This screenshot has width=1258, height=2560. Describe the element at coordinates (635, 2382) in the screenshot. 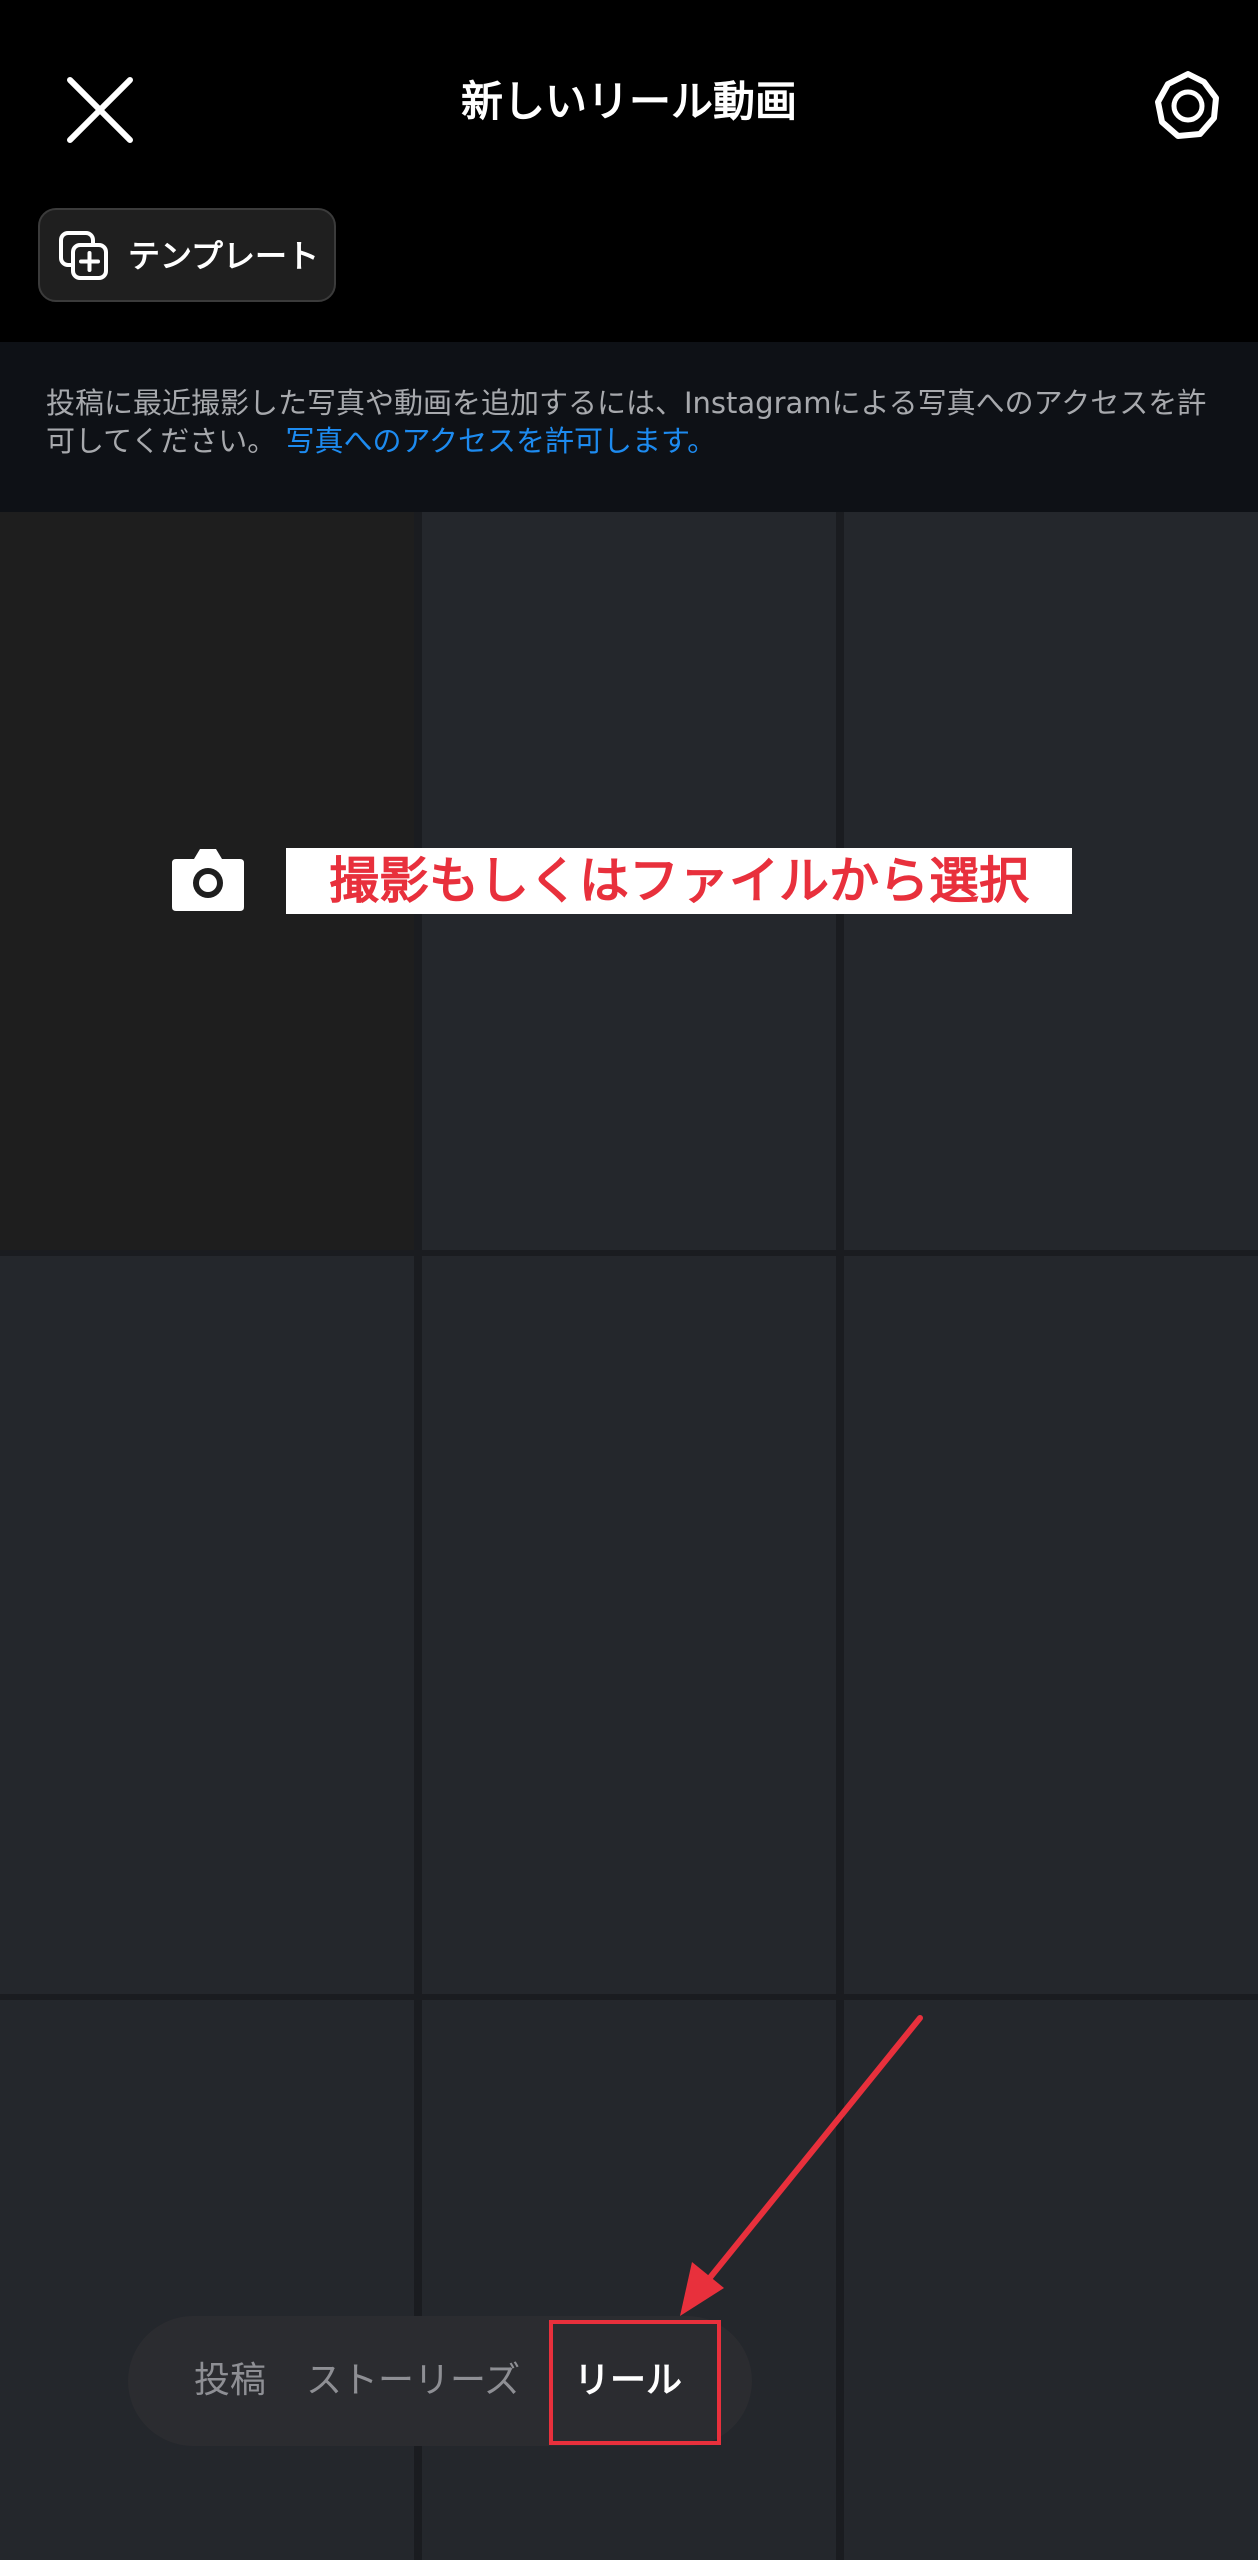

I see `annotation-highlight-box` at that location.